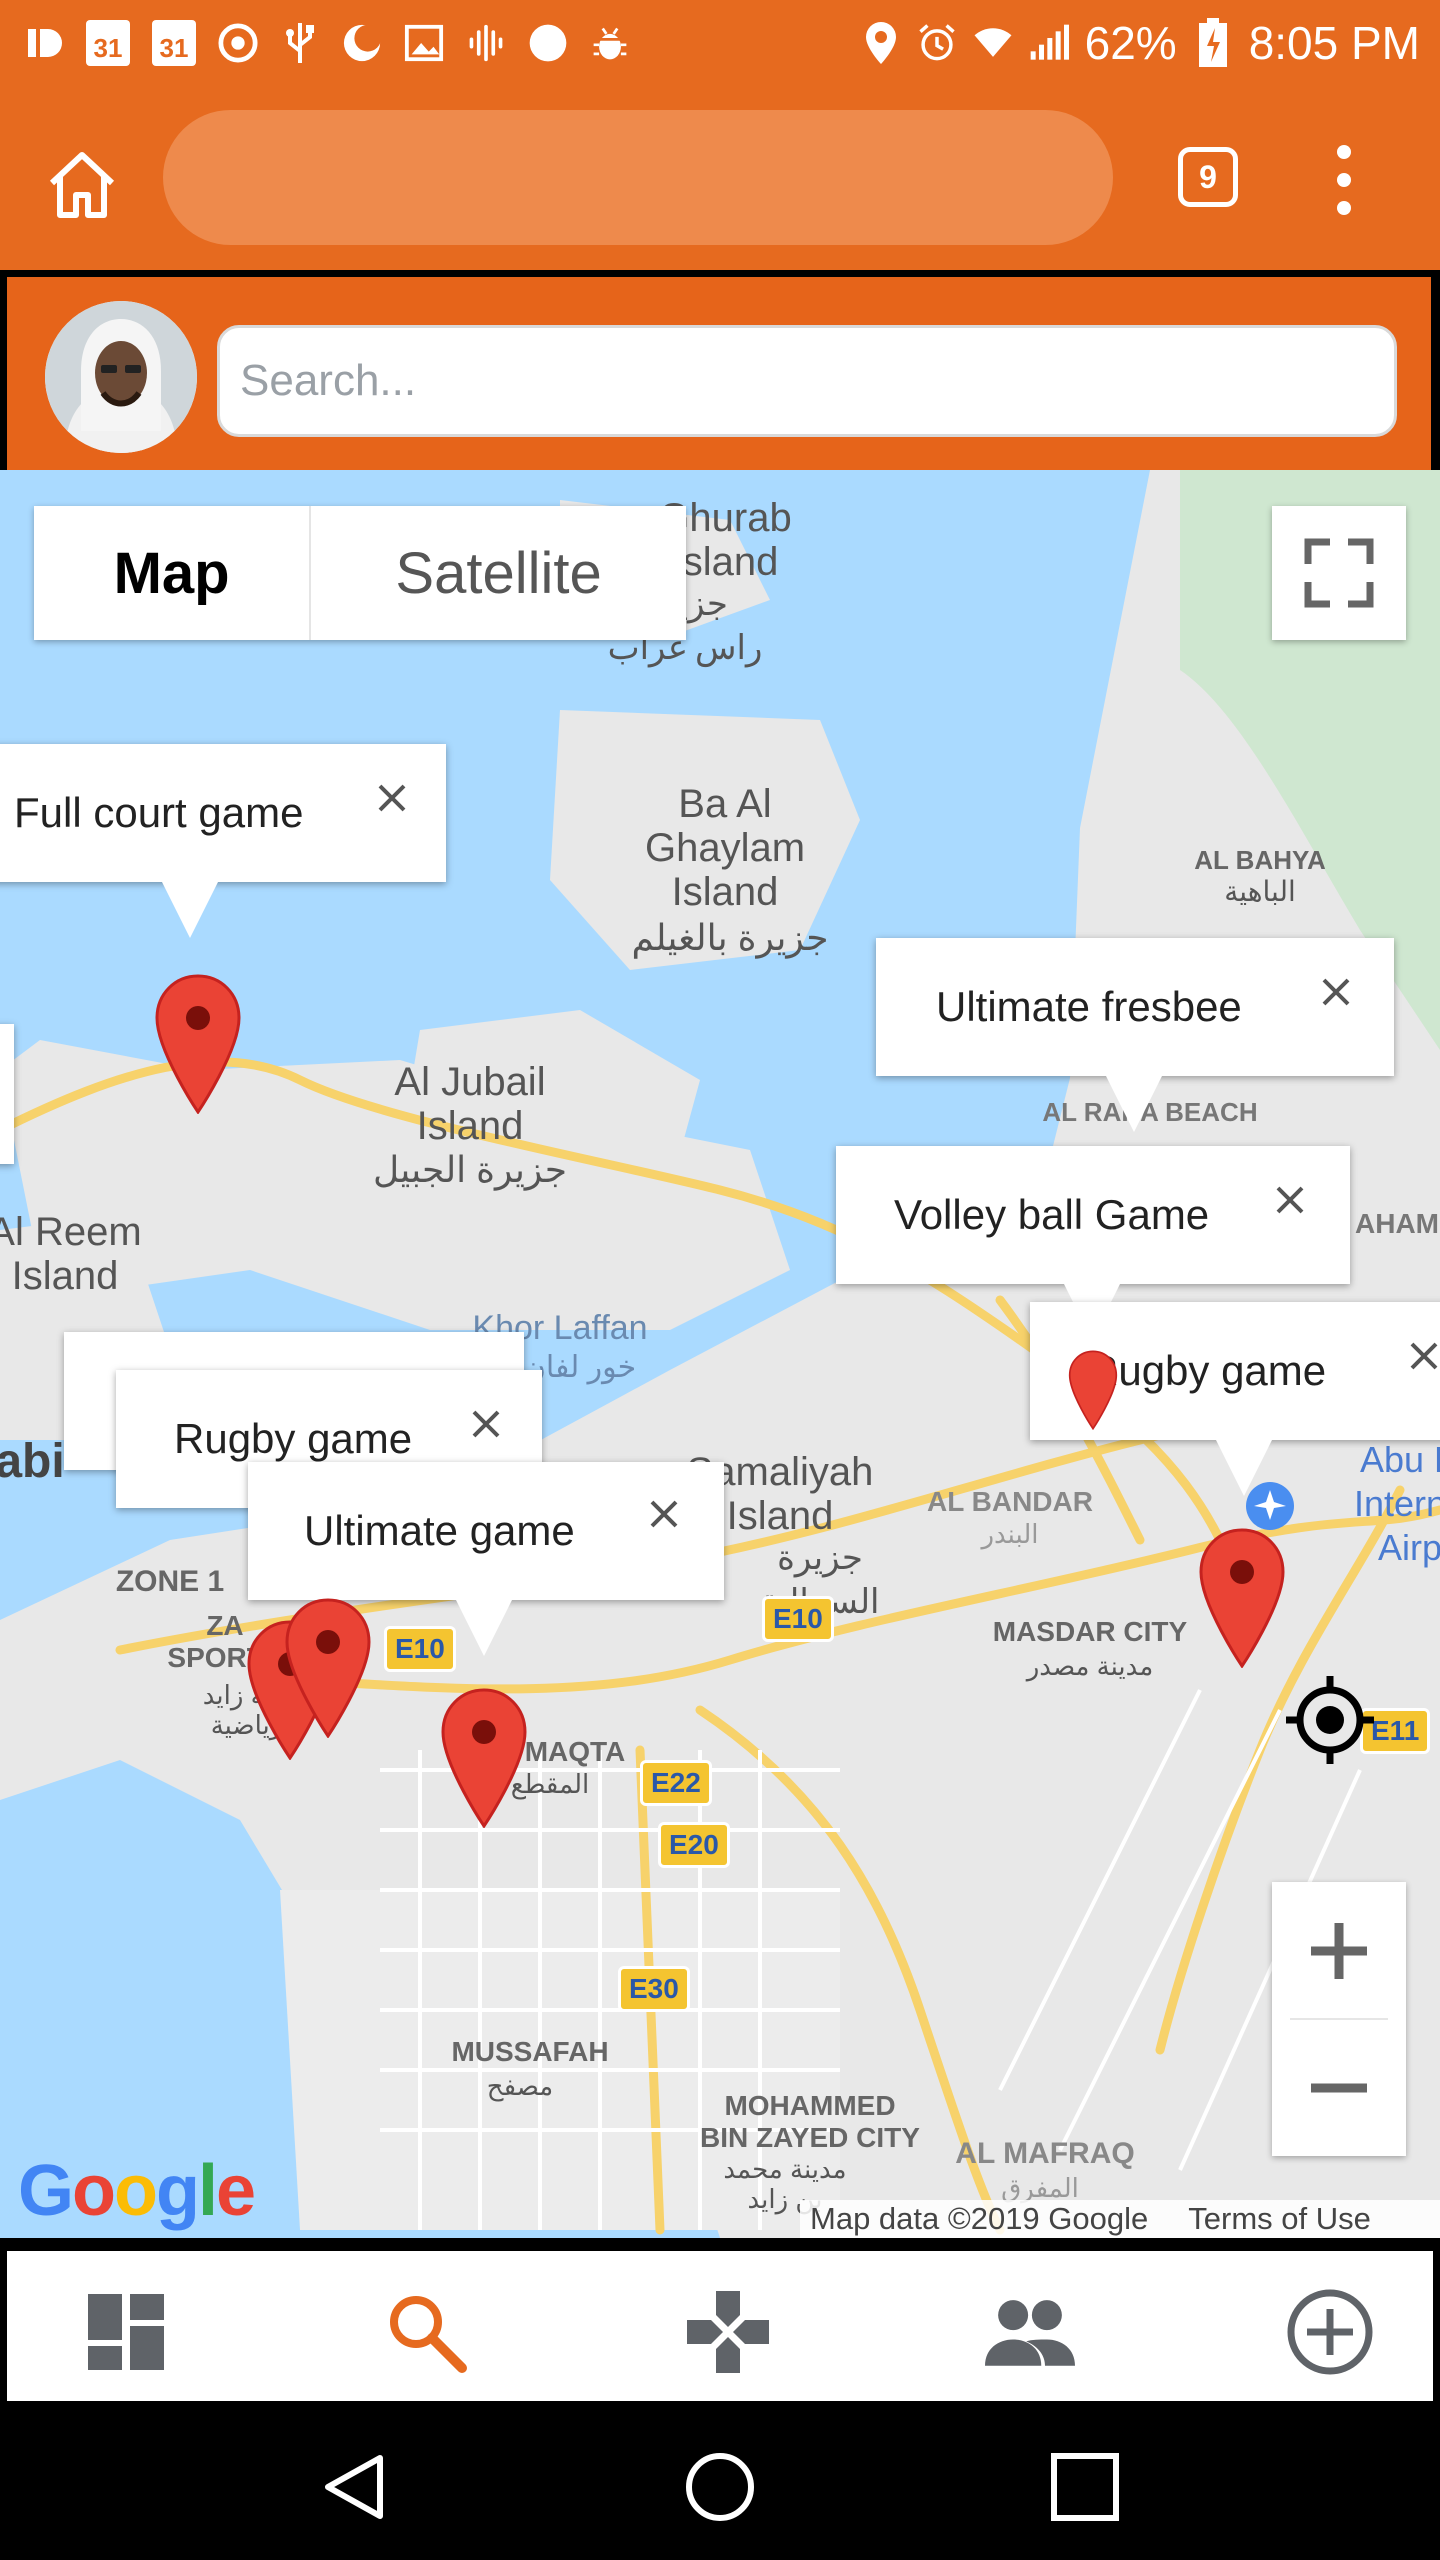  Describe the element at coordinates (993, 43) in the screenshot. I see `wifi-icon` at that location.